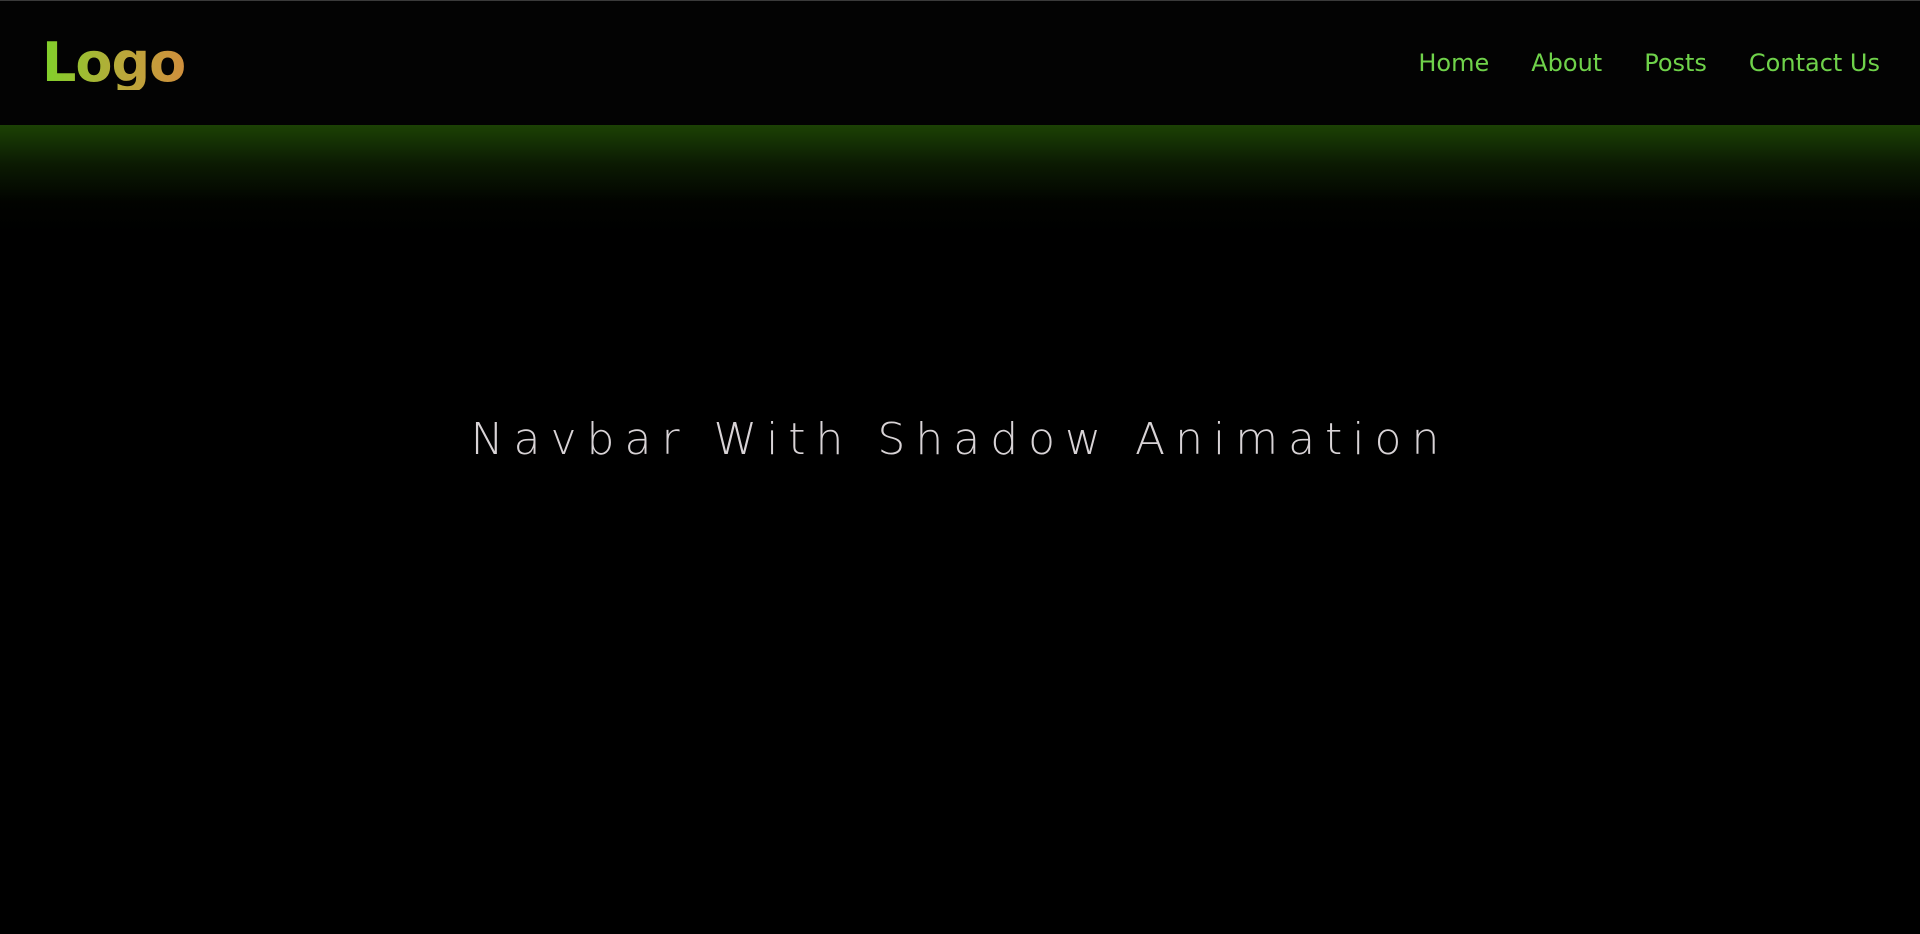  Describe the element at coordinates (114, 63) in the screenshot. I see `logo: Logo` at that location.